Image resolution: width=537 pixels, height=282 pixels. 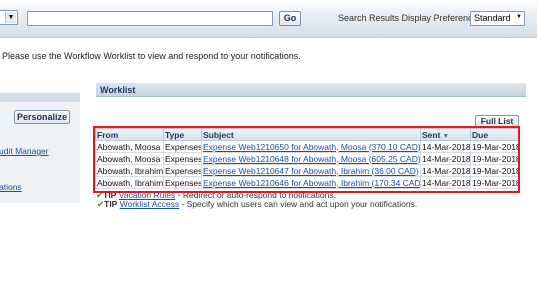 What do you see at coordinates (268, 37) in the screenshot?
I see `divider` at bounding box center [268, 37].